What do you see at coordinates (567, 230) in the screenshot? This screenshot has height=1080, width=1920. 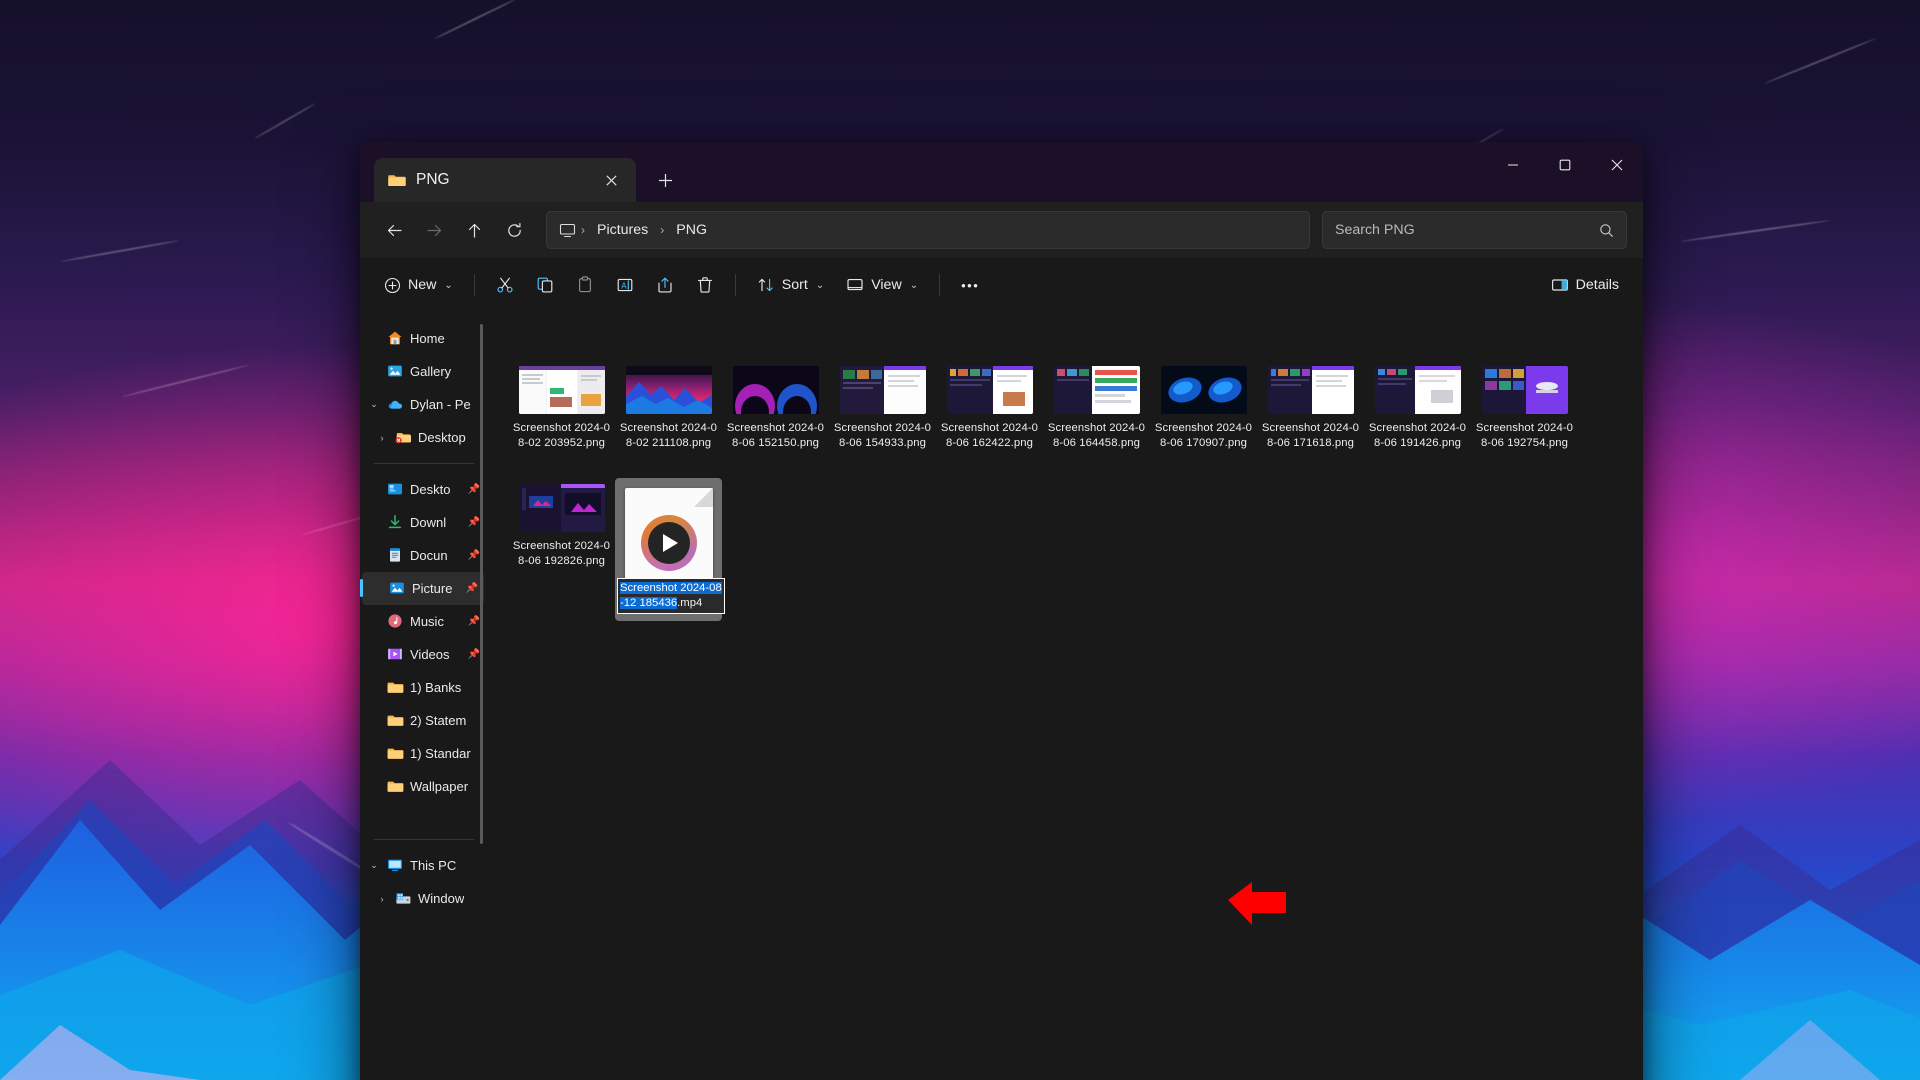 I see `monitor-icon` at bounding box center [567, 230].